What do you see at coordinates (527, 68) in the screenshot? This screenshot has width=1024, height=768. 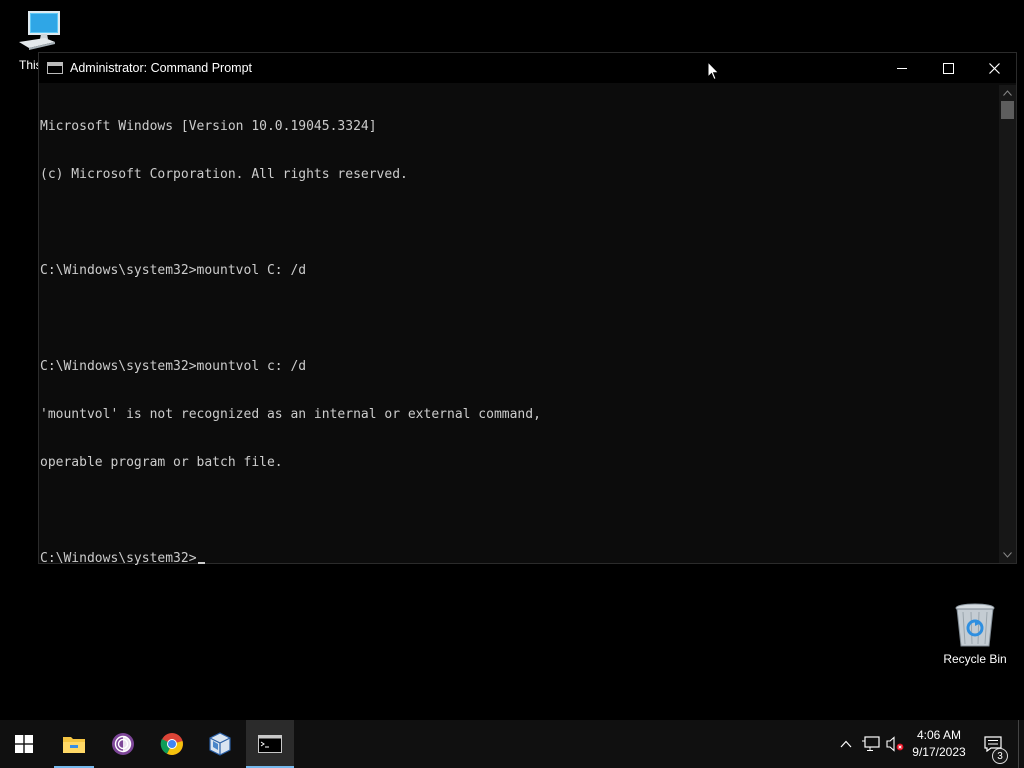 I see `window-titlebar: Administrator: Command Prompt` at bounding box center [527, 68].